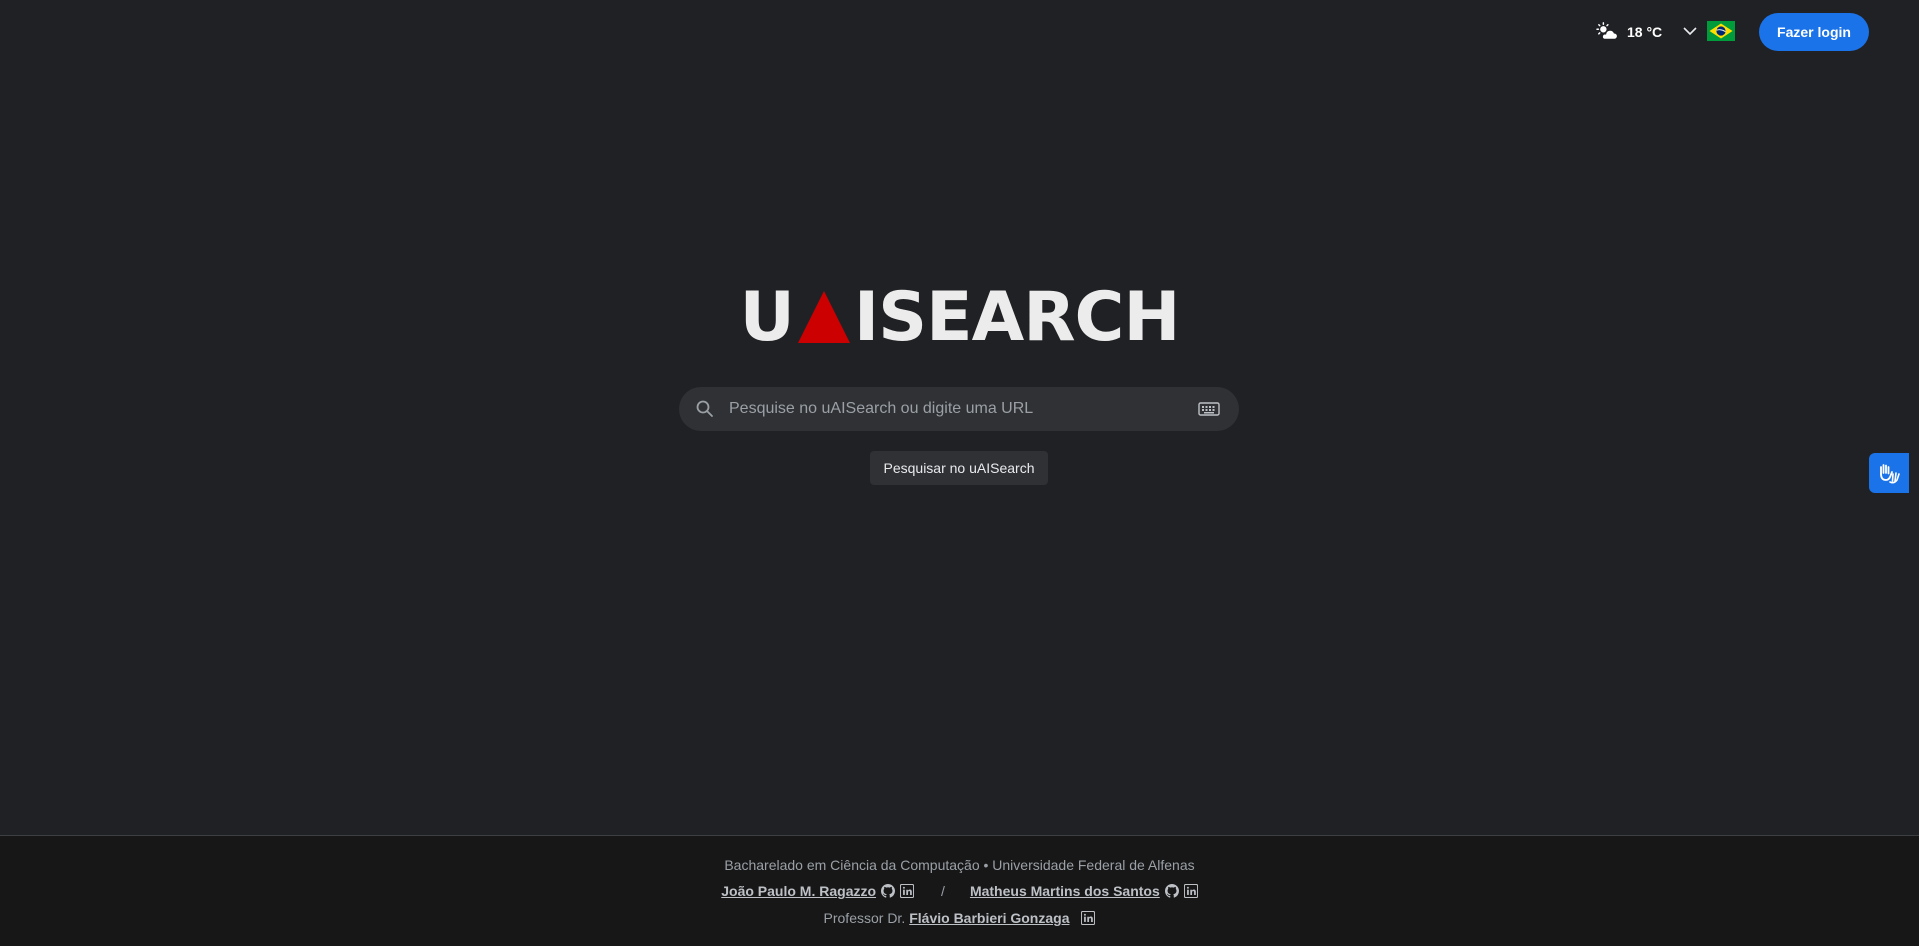 The image size is (1919, 946). What do you see at coordinates (1645, 32) in the screenshot?
I see `temperature-label: 18 °C` at bounding box center [1645, 32].